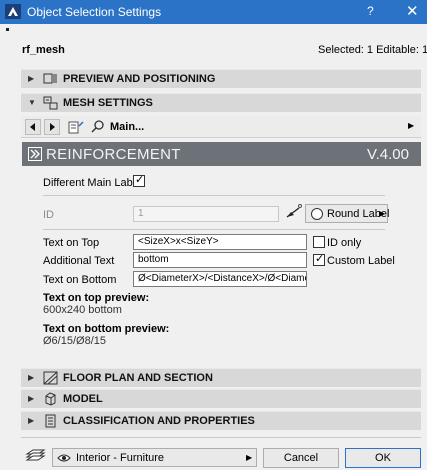  I want to click on round-label-icon, so click(317, 214).